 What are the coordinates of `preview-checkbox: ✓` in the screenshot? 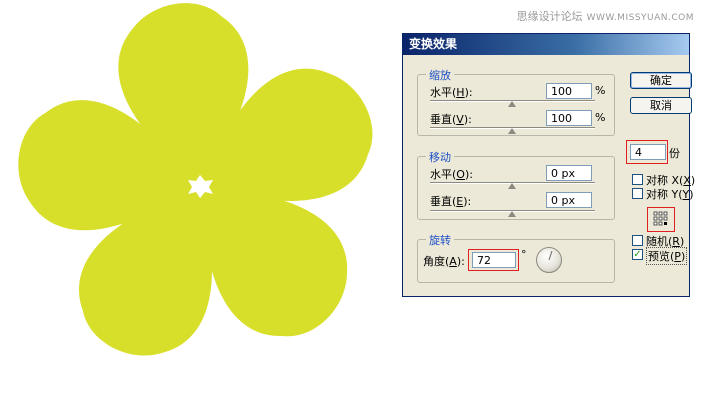 It's located at (637, 254).